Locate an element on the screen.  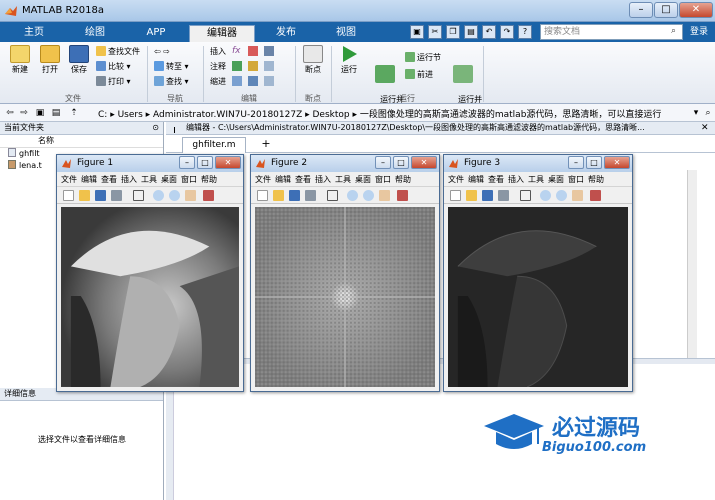
breadcrumb-item: Administrator.WIN7U-20180127Z is located at coordinates (227, 115).